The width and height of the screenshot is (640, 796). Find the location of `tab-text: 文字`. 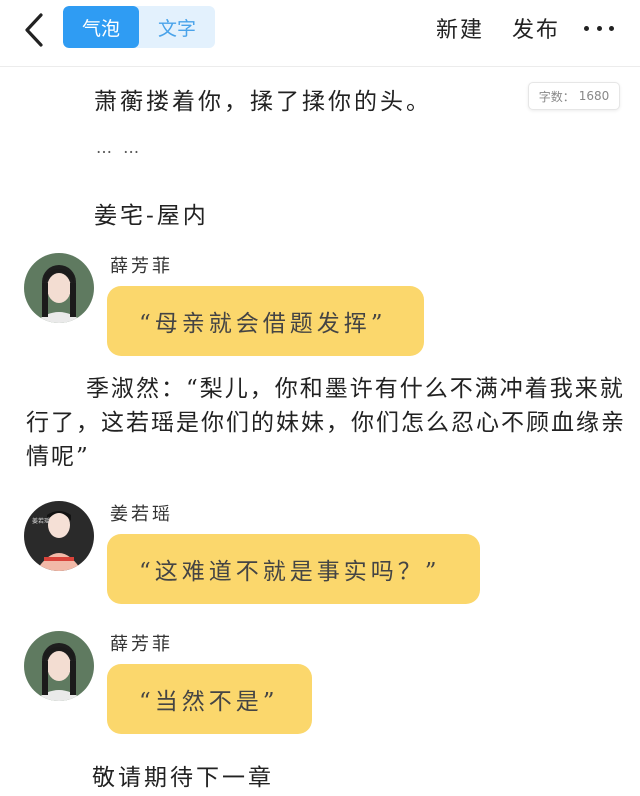

tab-text: 文字 is located at coordinates (177, 27).